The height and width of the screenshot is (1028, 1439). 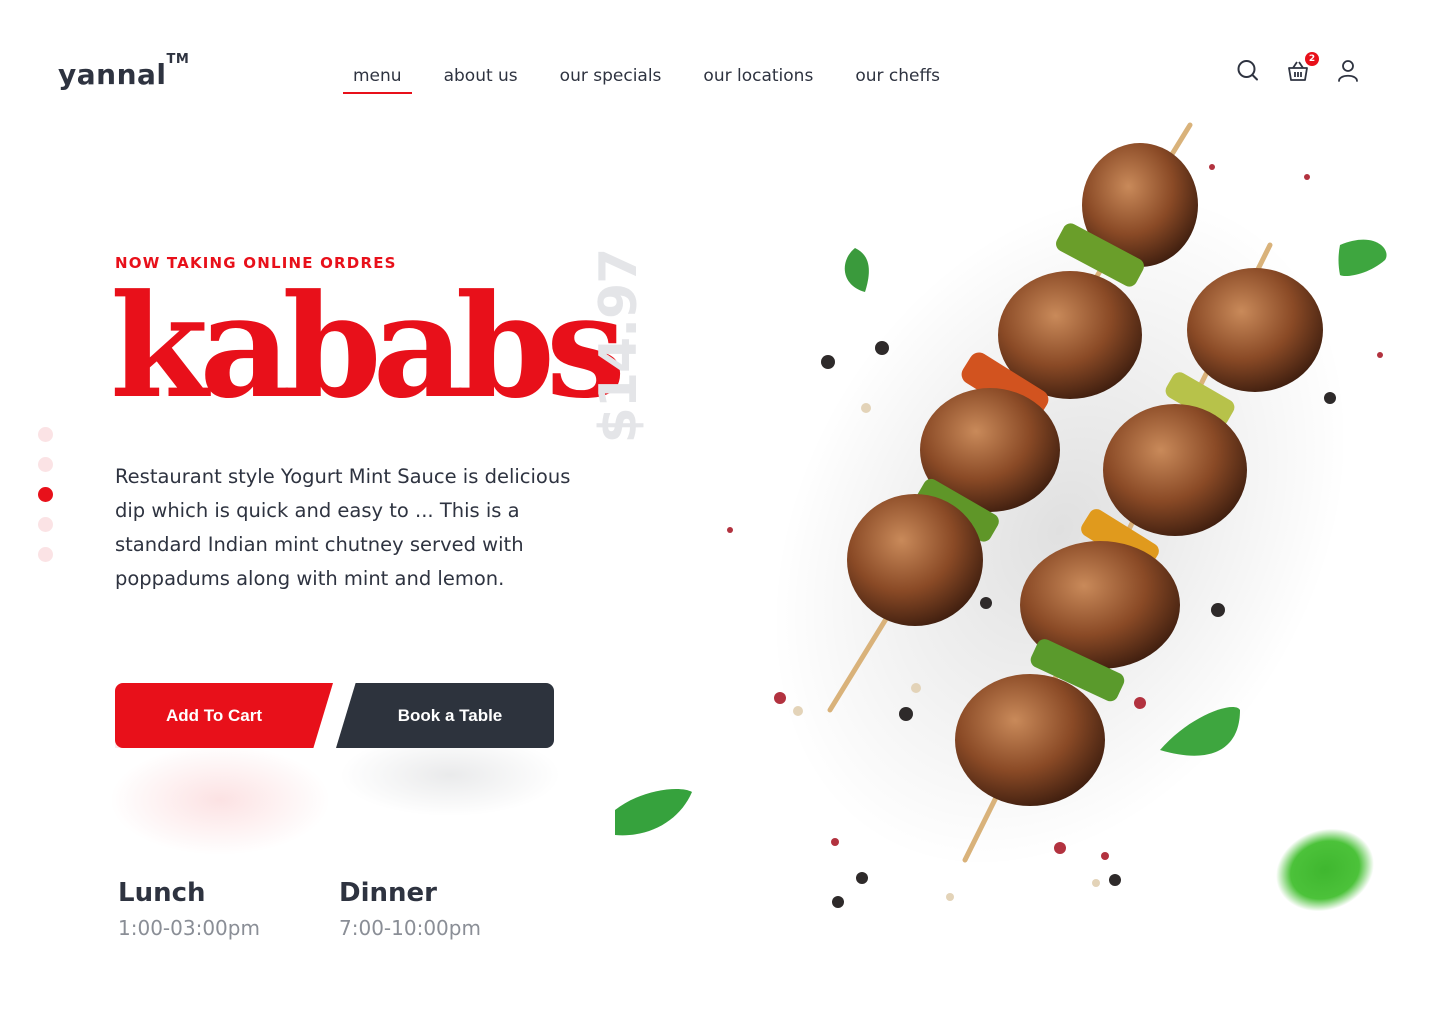 I want to click on nav-item-our-cheffs: our cheffs, so click(x=897, y=79).